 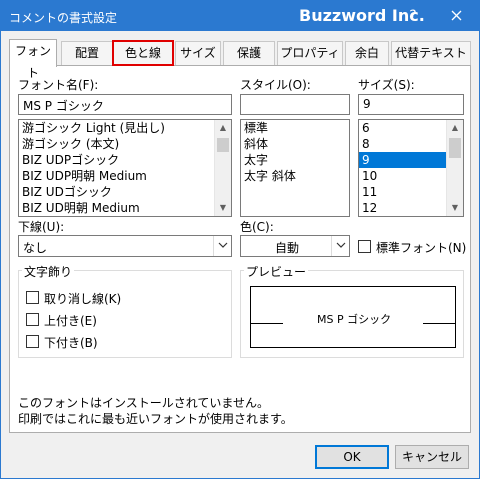 I want to click on font-list-item: BIZ UDPゴシック, so click(x=125, y=160).